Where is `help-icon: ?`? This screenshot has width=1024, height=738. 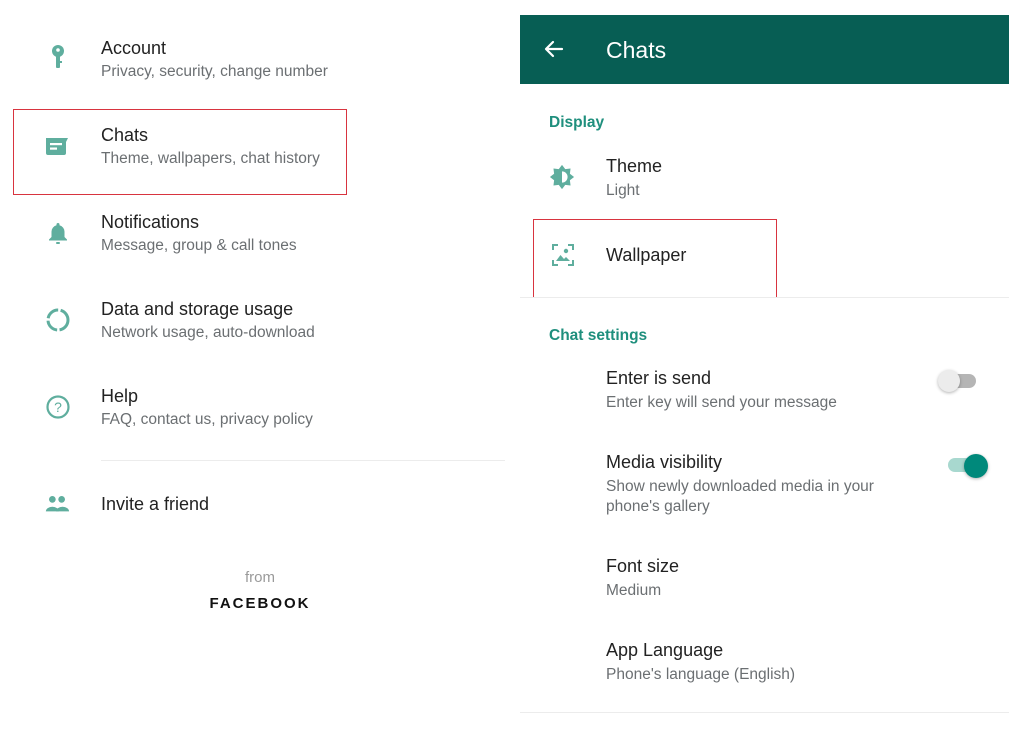
help-icon: ? is located at coordinates (58, 407).